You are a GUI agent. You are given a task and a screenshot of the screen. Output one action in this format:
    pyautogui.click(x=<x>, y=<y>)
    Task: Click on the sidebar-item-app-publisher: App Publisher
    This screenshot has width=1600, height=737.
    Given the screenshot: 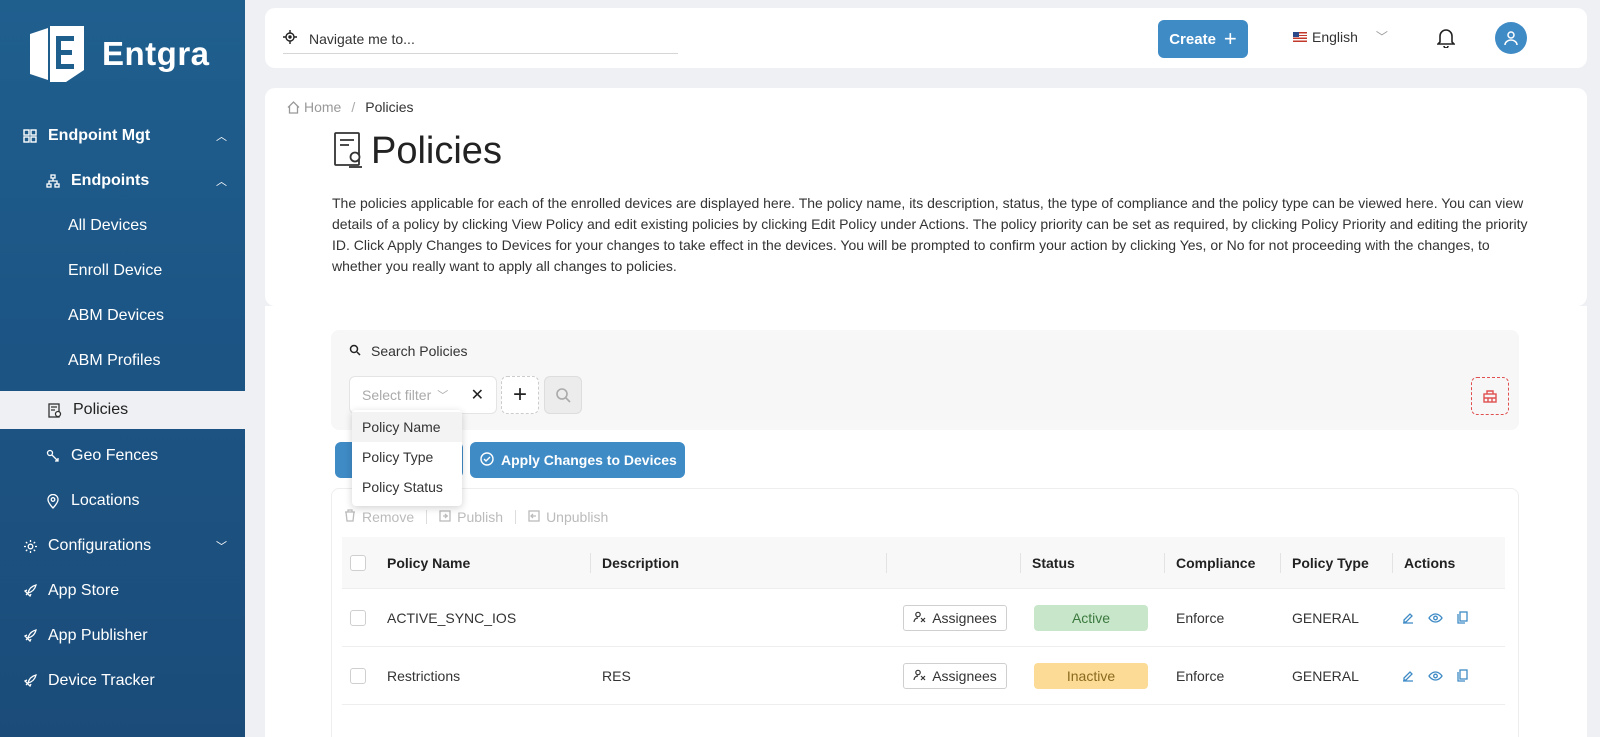 What is the action you would take?
    pyautogui.click(x=122, y=636)
    